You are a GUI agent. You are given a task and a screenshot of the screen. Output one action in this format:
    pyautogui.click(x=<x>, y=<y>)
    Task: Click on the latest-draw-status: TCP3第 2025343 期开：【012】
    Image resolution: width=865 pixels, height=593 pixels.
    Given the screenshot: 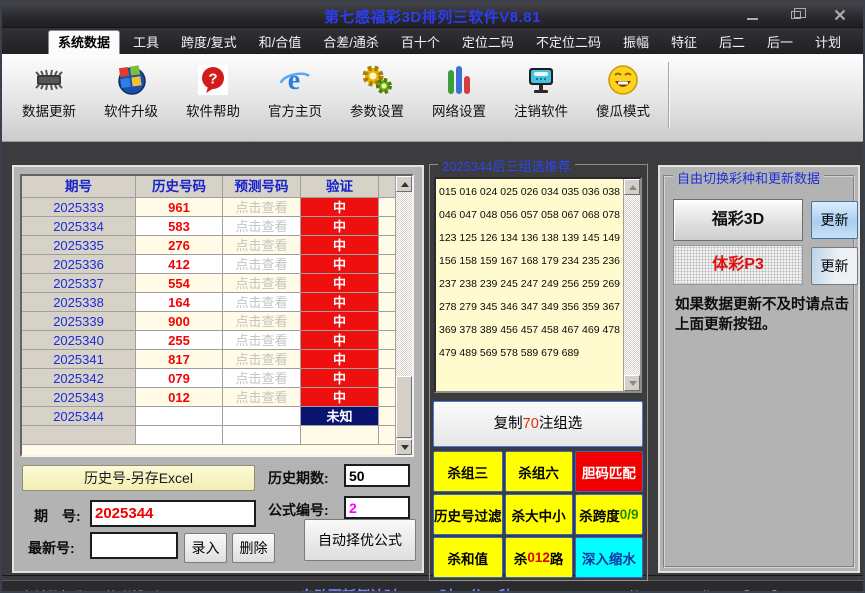 What is the action you would take?
    pyautogui.click(x=689, y=588)
    